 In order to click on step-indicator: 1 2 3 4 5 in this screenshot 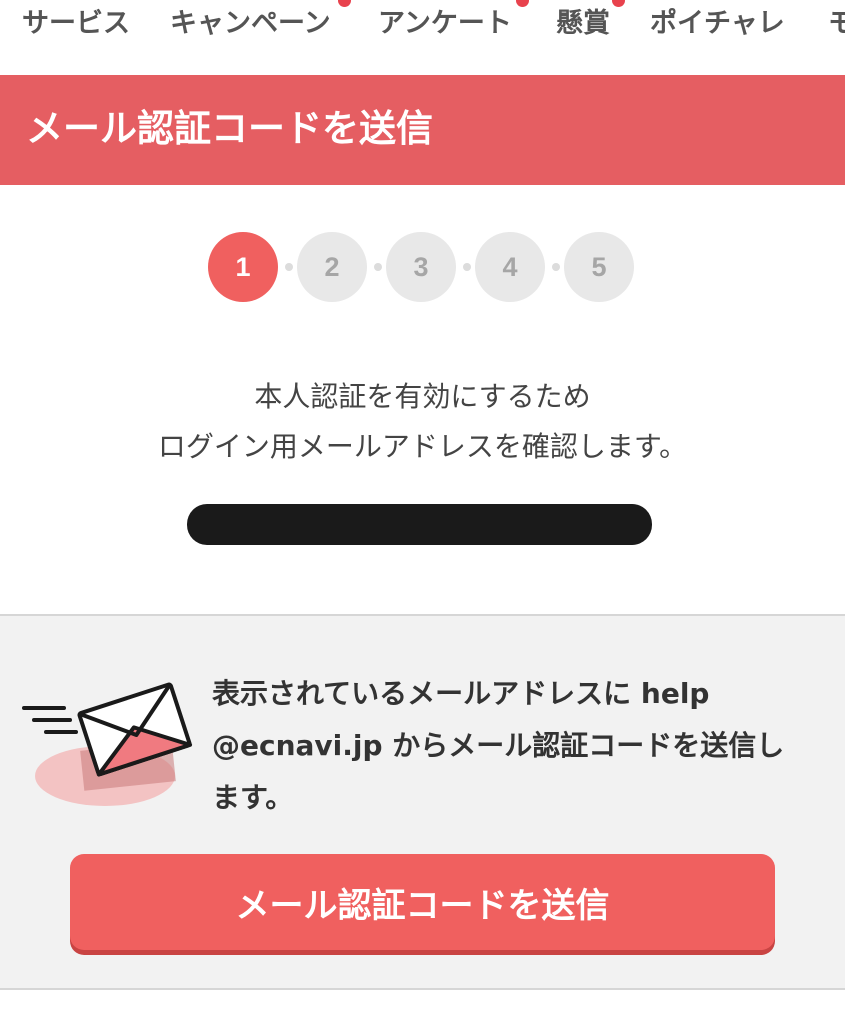, I will do `click(423, 267)`.